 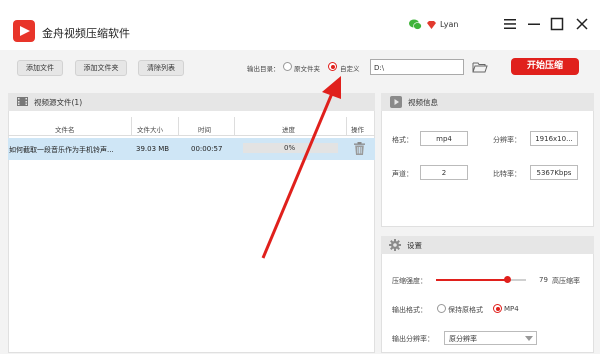 I want to click on keep-format-label: 保持原格式, so click(x=465, y=310).